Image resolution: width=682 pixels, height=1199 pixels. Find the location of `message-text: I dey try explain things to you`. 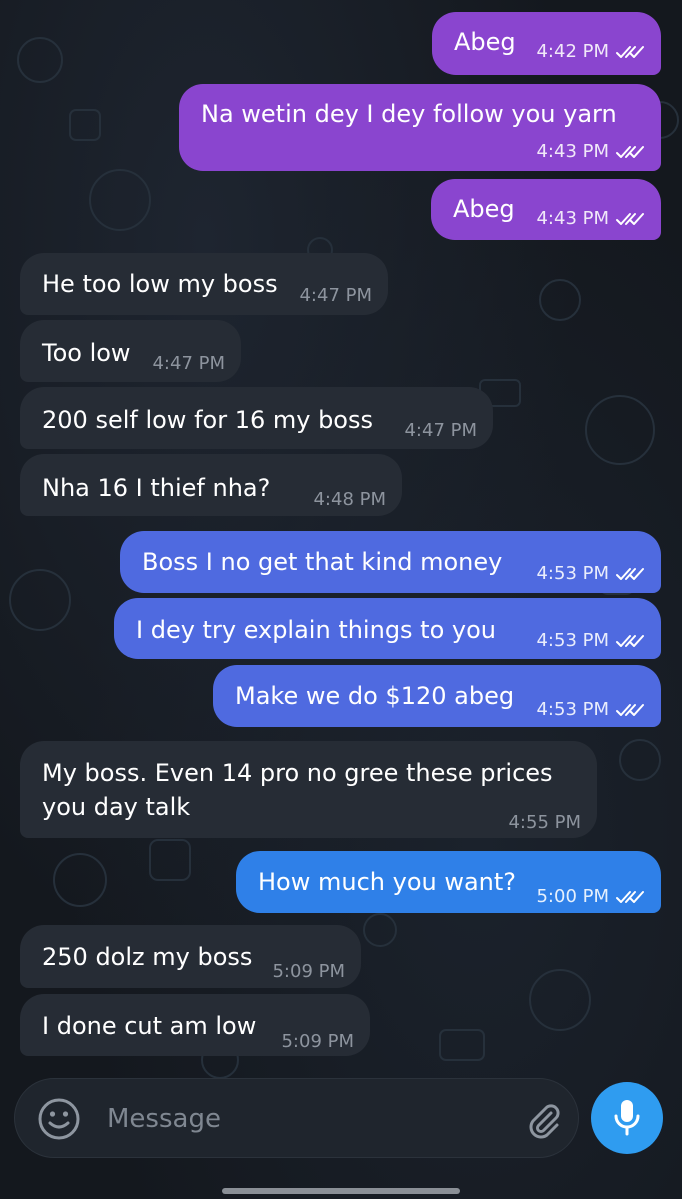

message-text: I dey try explain things to you is located at coordinates (316, 630).